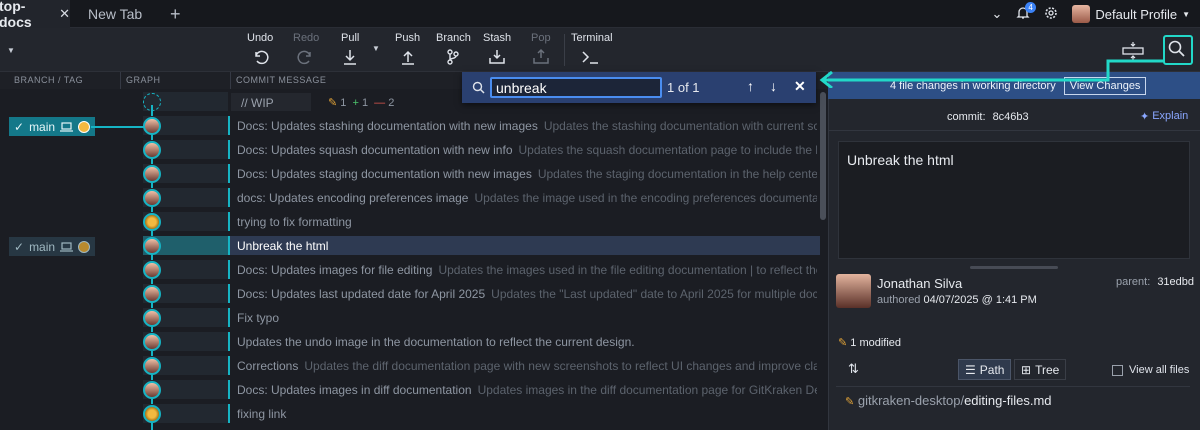 This screenshot has height=430, width=1200. What do you see at coordinates (1014, 267) in the screenshot?
I see `resize-handle` at bounding box center [1014, 267].